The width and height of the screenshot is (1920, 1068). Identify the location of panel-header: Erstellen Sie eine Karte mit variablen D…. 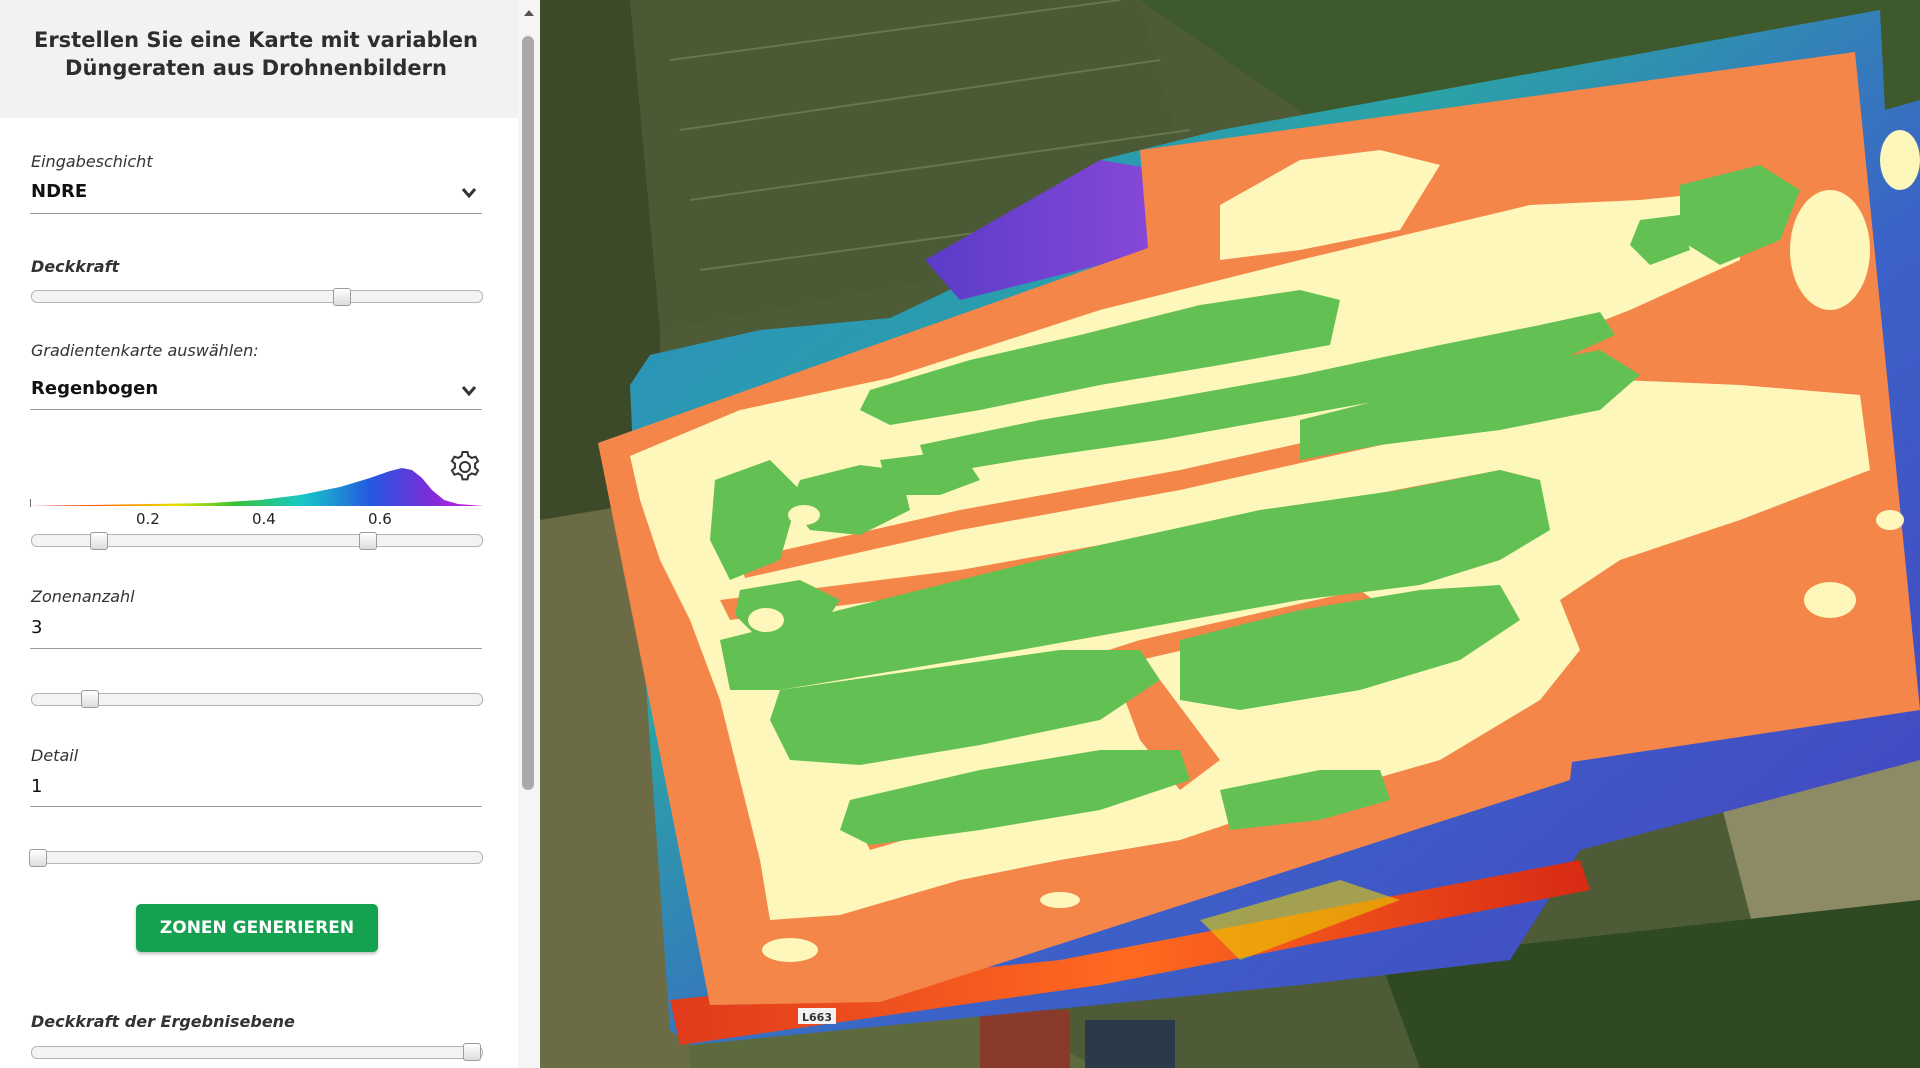
(259, 59).